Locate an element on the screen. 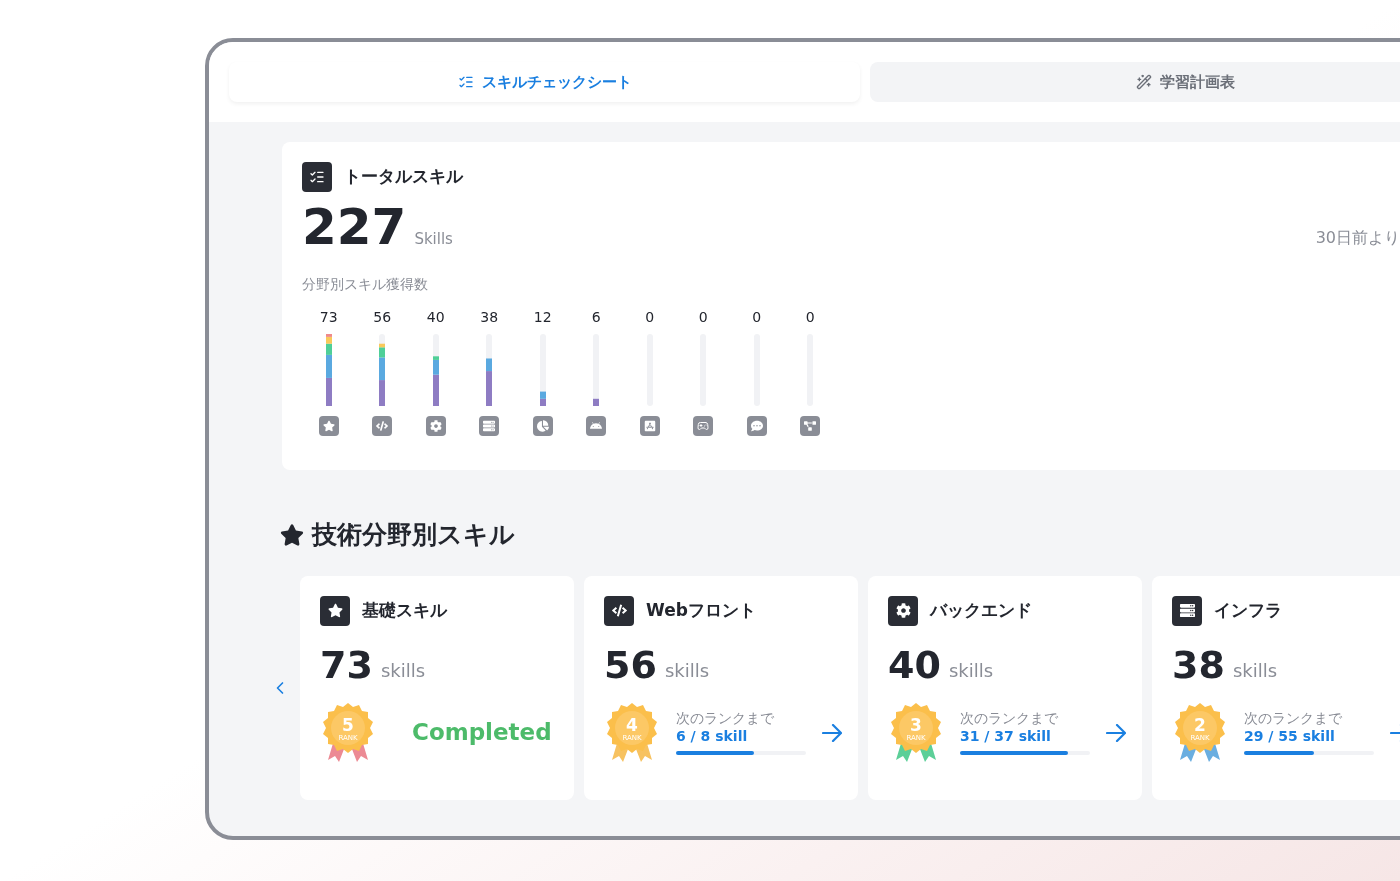  card-title: バックエンド is located at coordinates (981, 610).